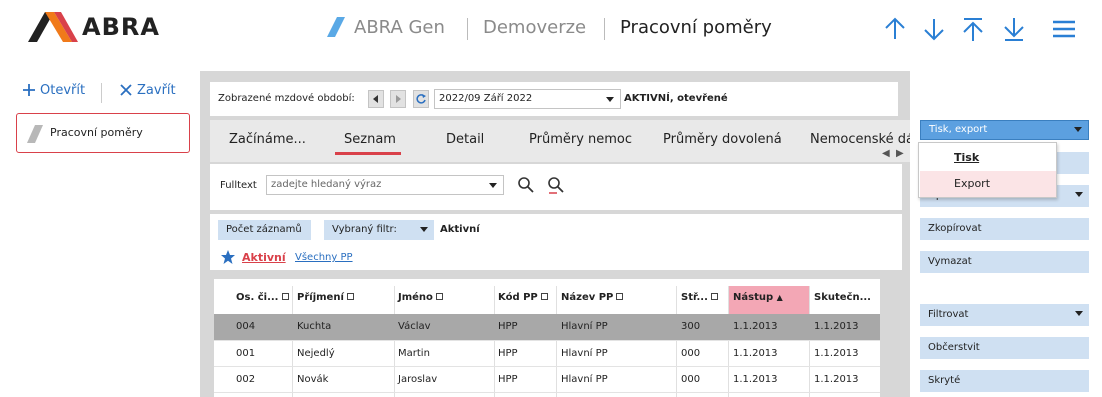  I want to click on filter-button-label: Filtrovat, so click(948, 314).